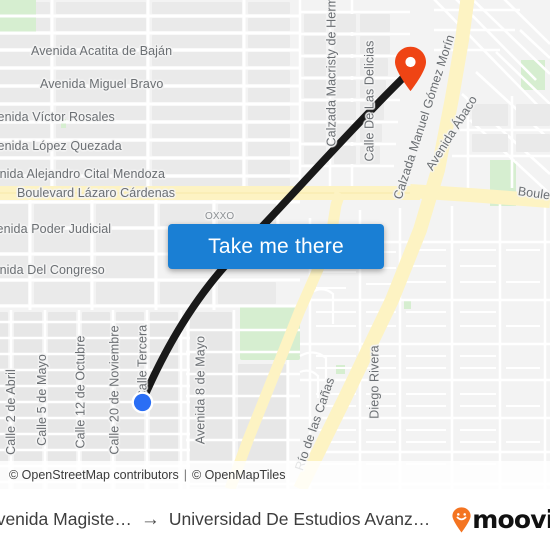 The image size is (550, 550). What do you see at coordinates (142, 402) in the screenshot?
I see `origin-location-dot` at bounding box center [142, 402].